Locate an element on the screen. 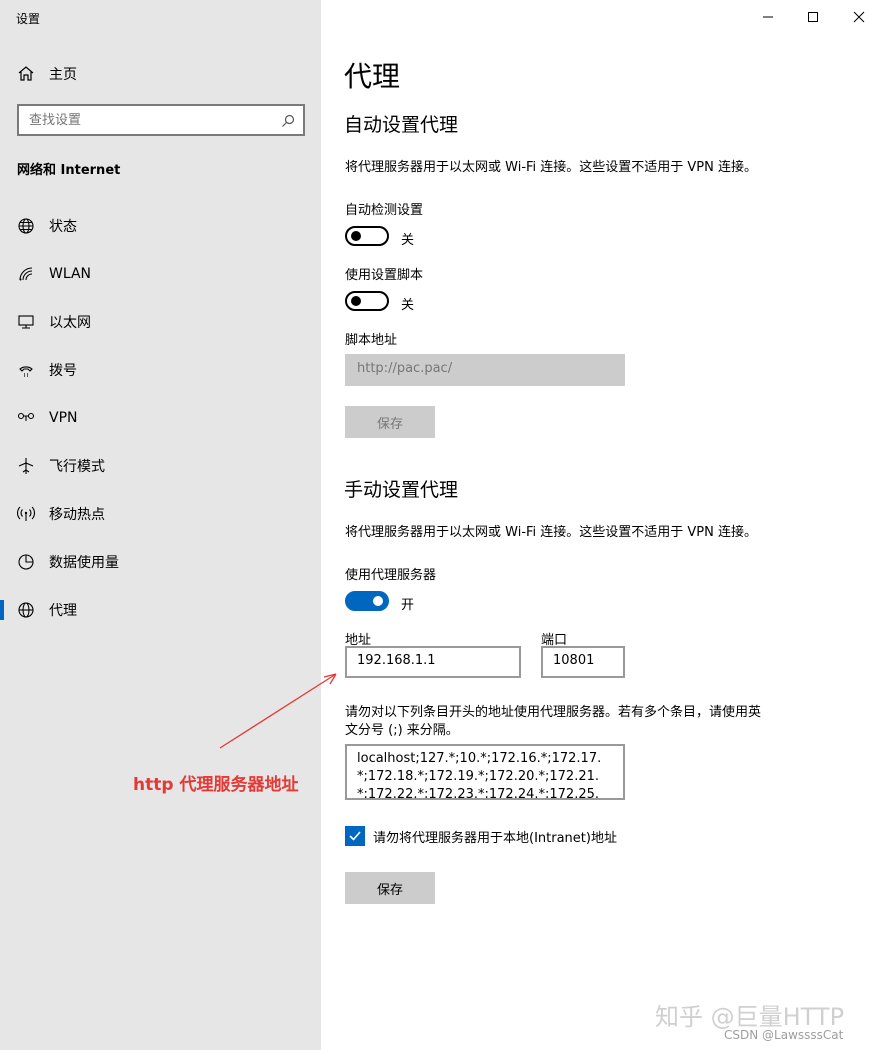 The width and height of the screenshot is (883, 1050). manual-proxy-heading: 手动设置代理 is located at coordinates (401, 490).